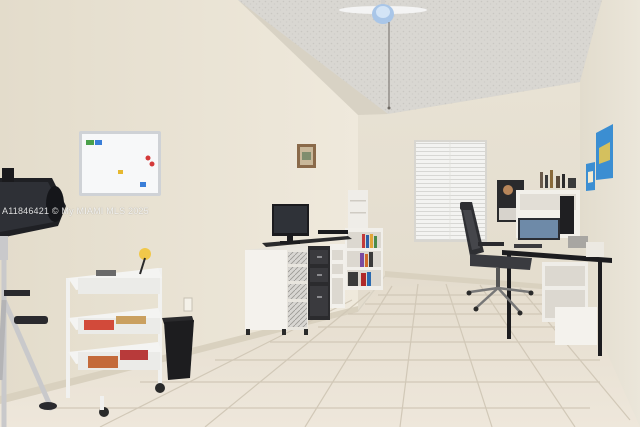 Image resolution: width=640 pixels, height=427 pixels. What do you see at coordinates (75, 211) in the screenshot?
I see `photo-watermark: A11846421 © My MIAMI MLS 2025` at bounding box center [75, 211].